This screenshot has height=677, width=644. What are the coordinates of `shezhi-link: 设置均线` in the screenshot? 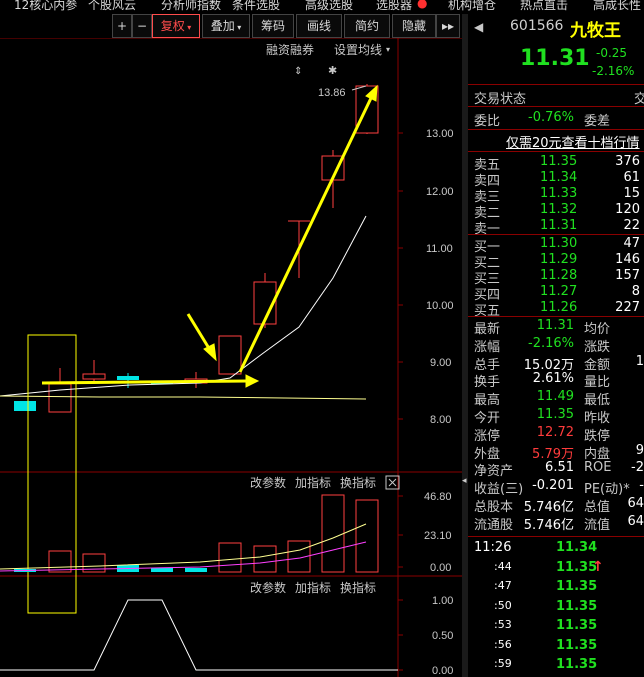 It's located at (358, 50).